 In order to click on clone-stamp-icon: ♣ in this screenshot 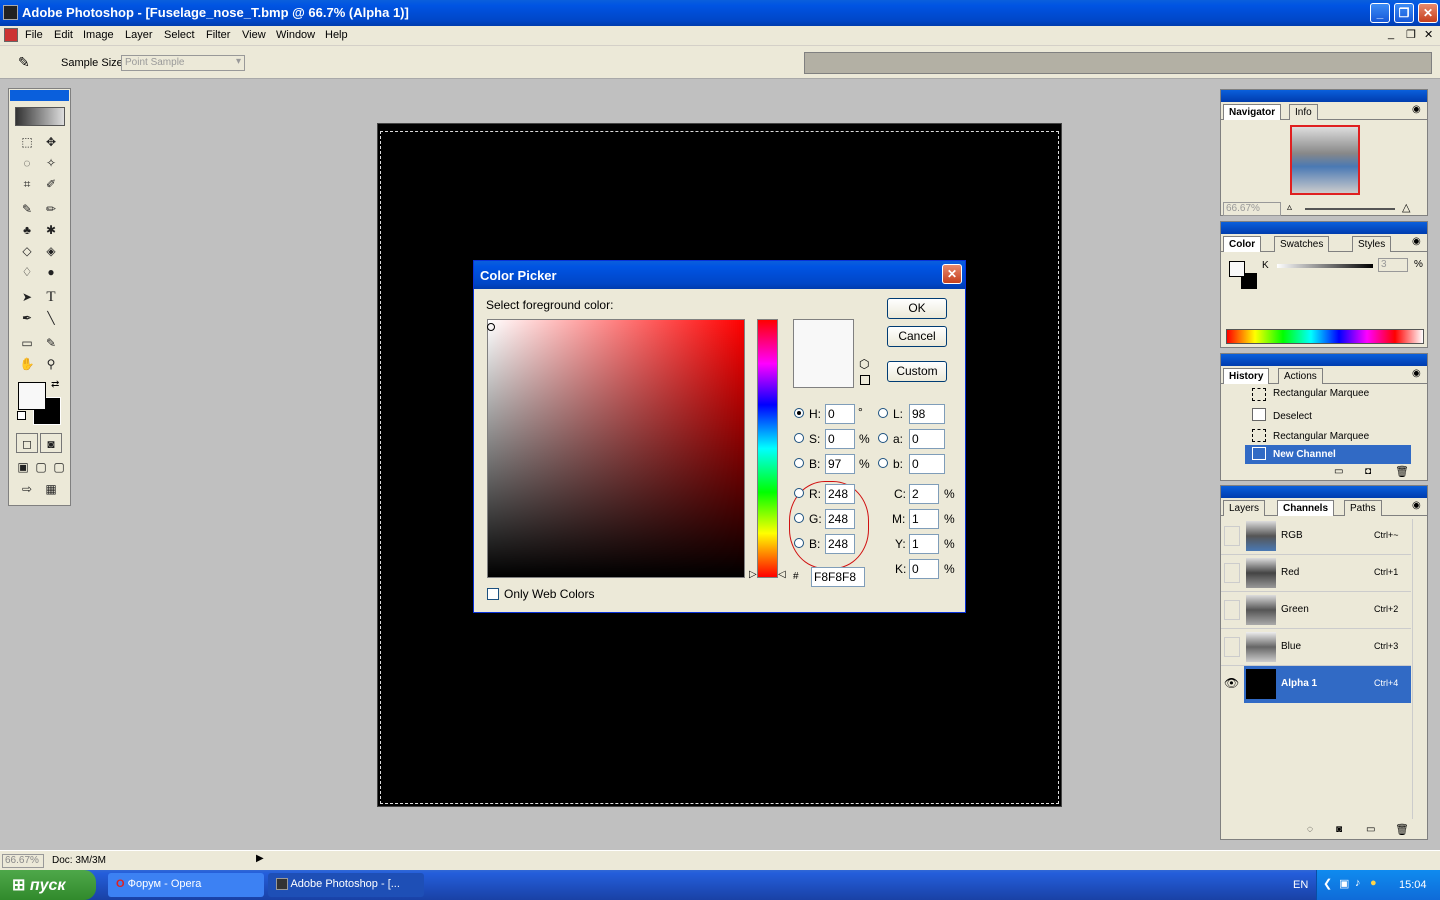, I will do `click(27, 230)`.